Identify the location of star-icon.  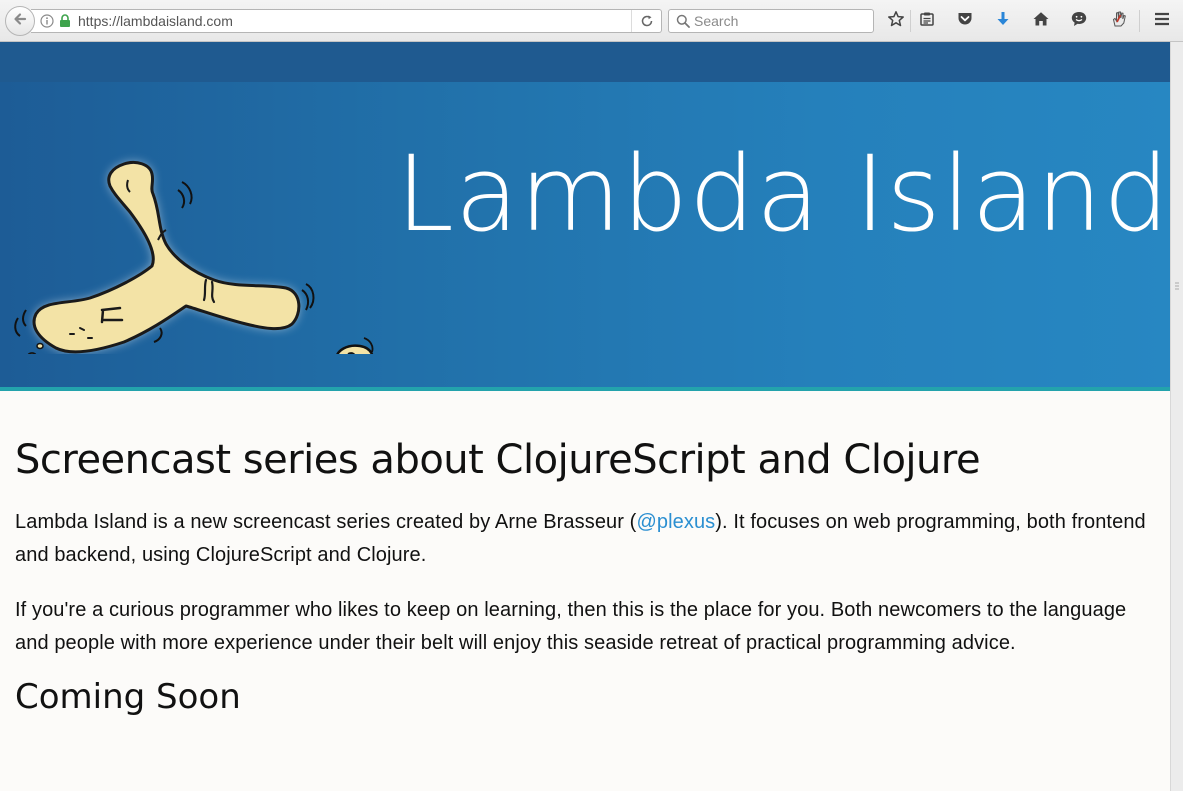
(896, 21).